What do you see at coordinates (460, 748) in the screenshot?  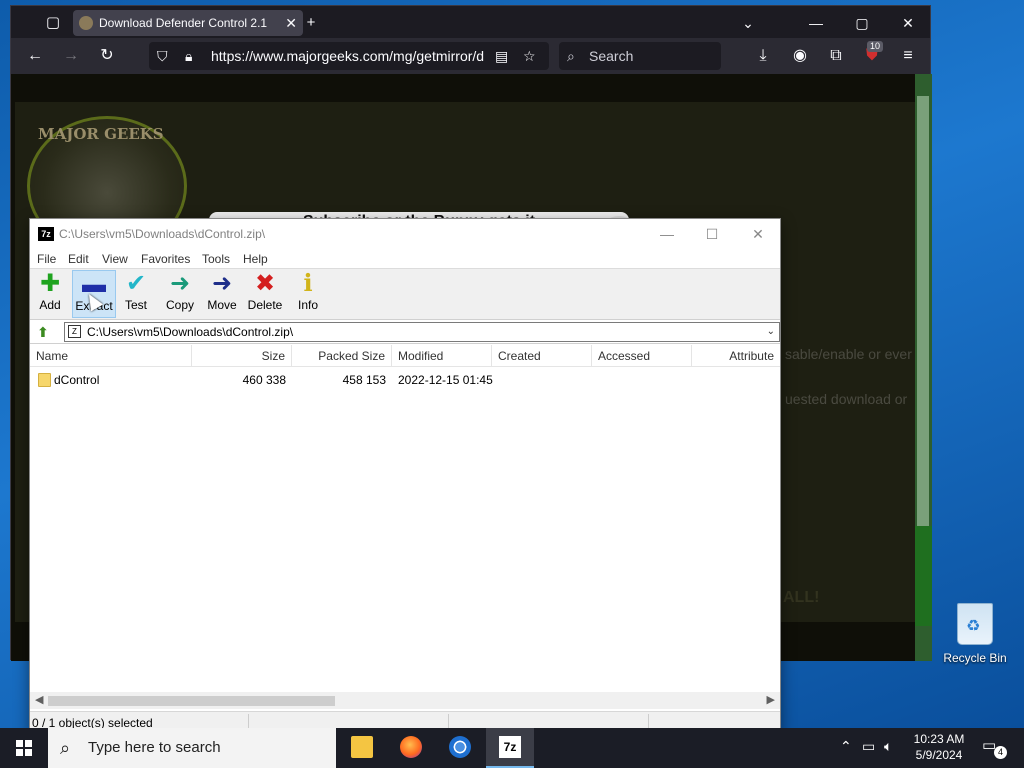 I see `taskbar-chrome` at bounding box center [460, 748].